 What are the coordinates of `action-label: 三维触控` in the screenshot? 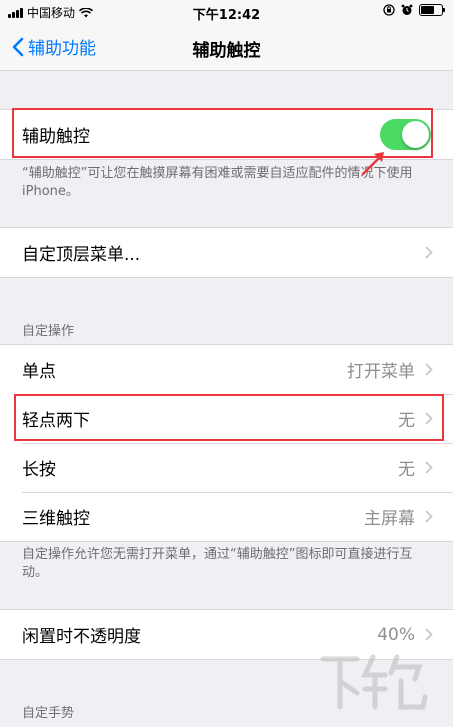 It's located at (56, 519).